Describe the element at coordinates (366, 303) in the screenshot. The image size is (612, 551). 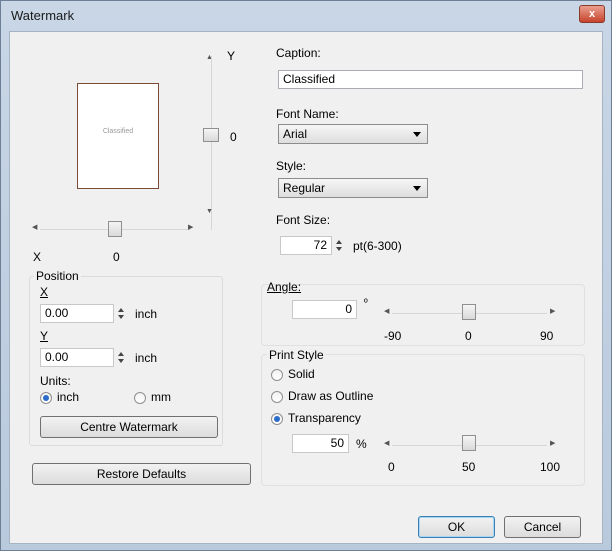
I see `degree-symbol: º` at that location.